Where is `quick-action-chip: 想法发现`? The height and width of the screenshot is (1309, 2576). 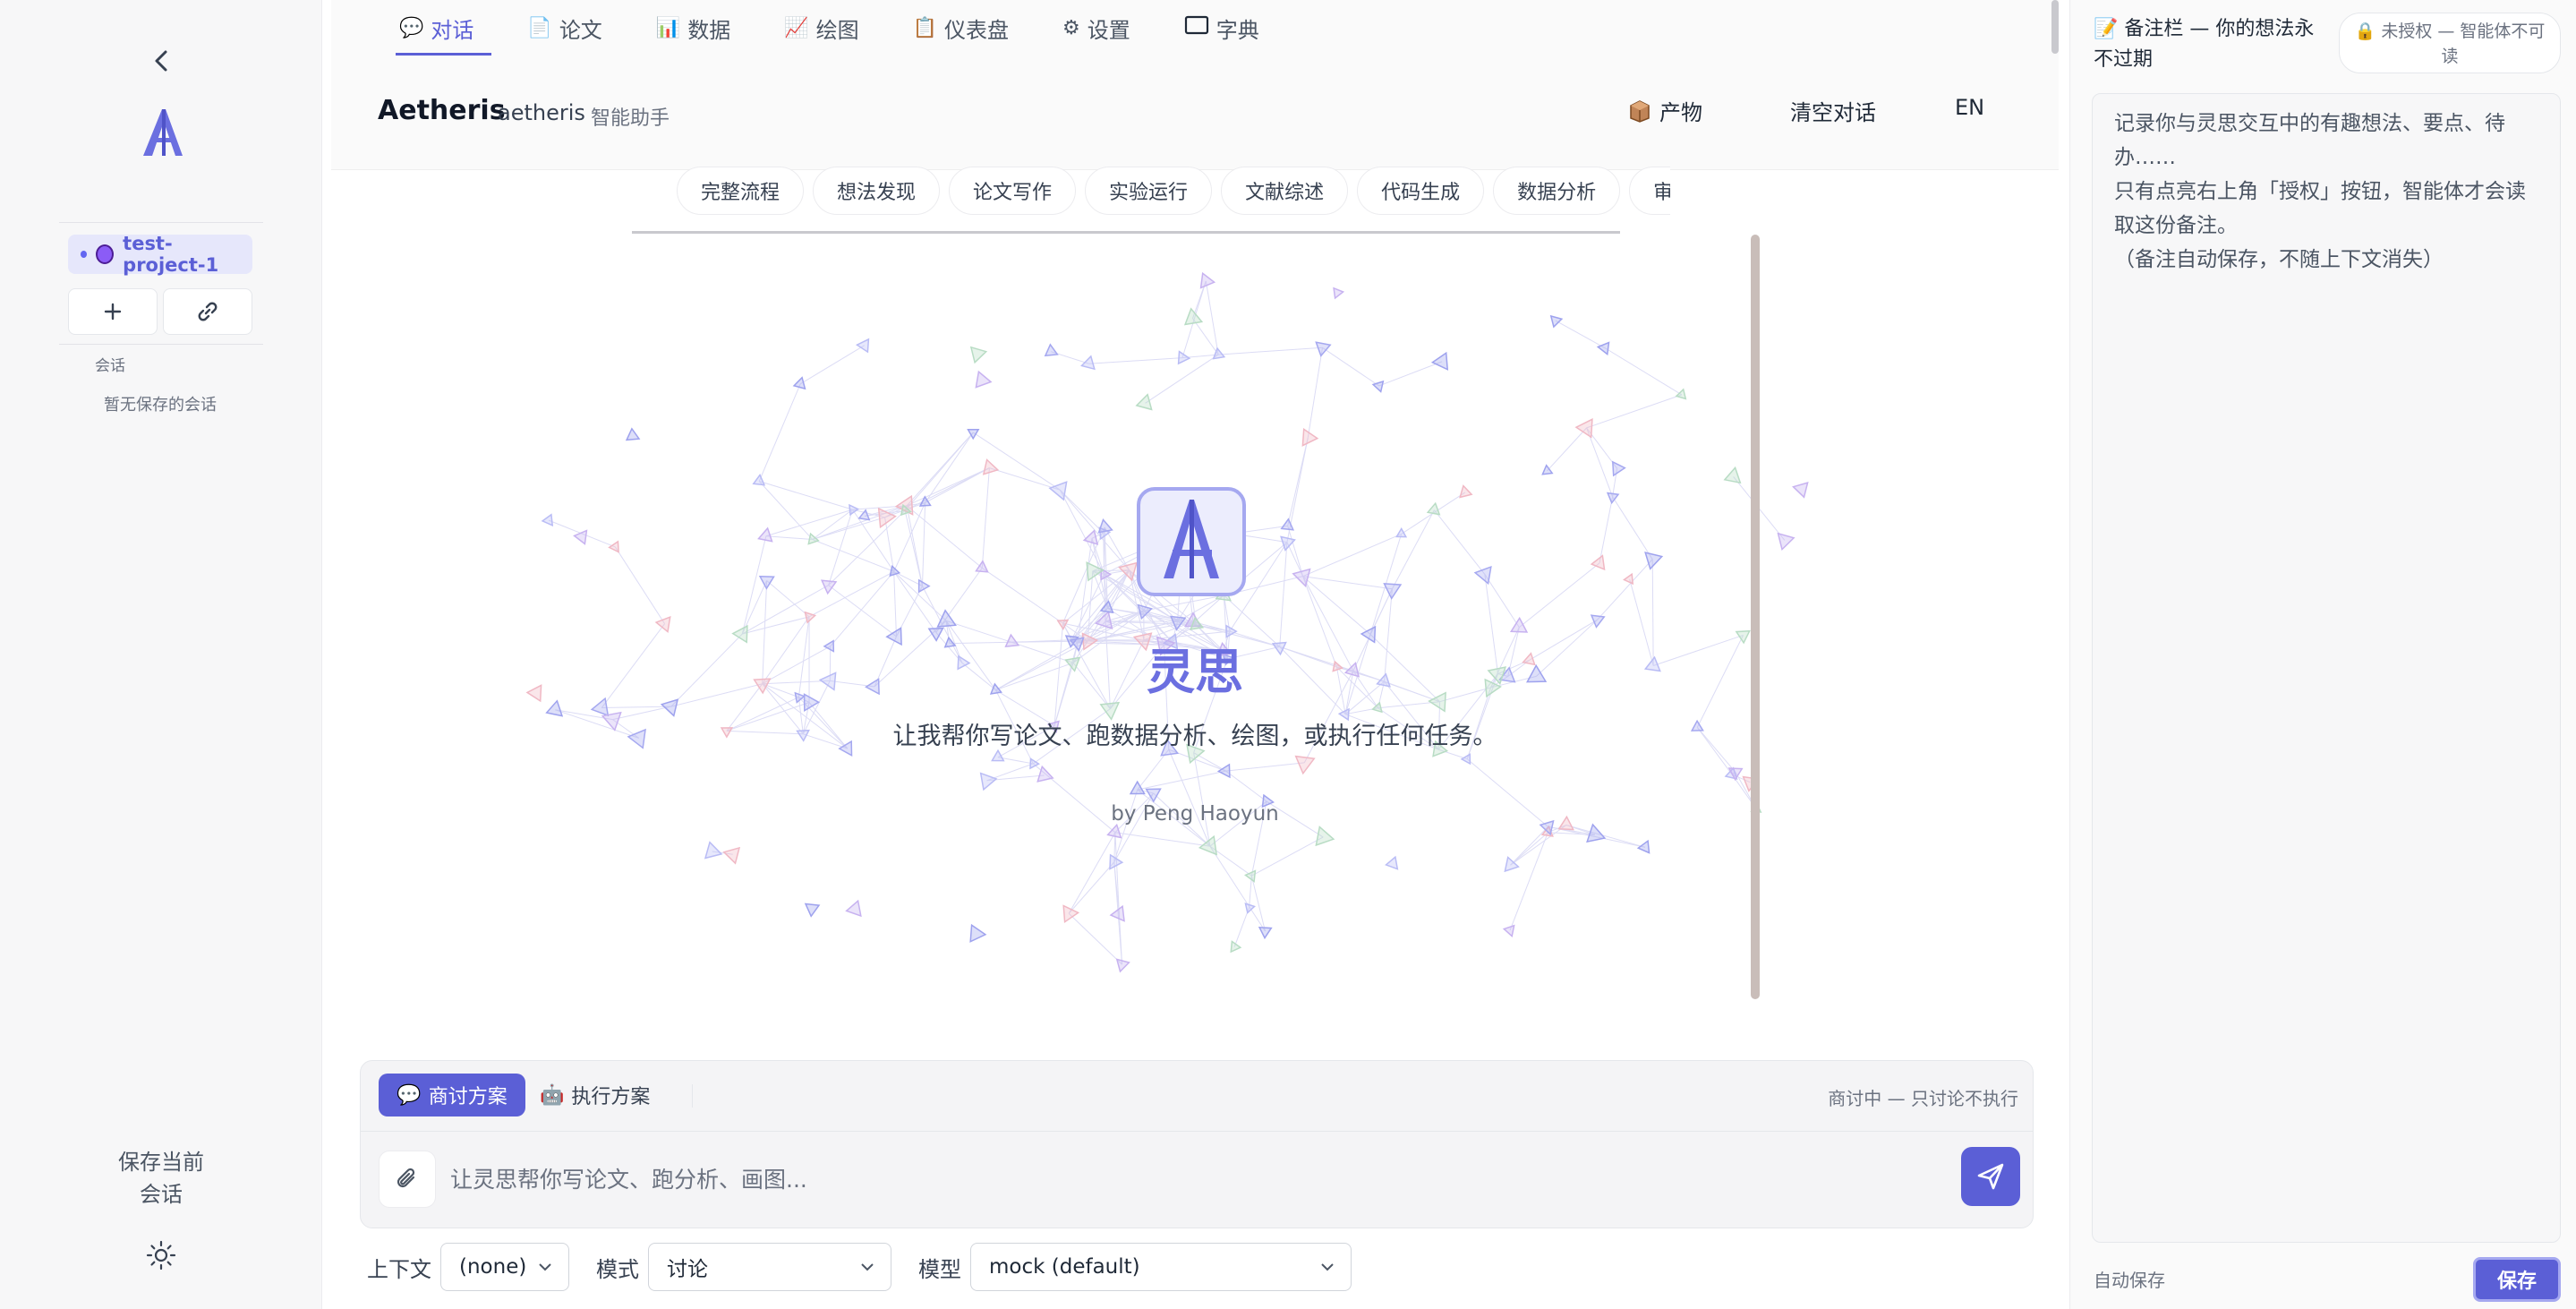 quick-action-chip: 想法发现 is located at coordinates (877, 191).